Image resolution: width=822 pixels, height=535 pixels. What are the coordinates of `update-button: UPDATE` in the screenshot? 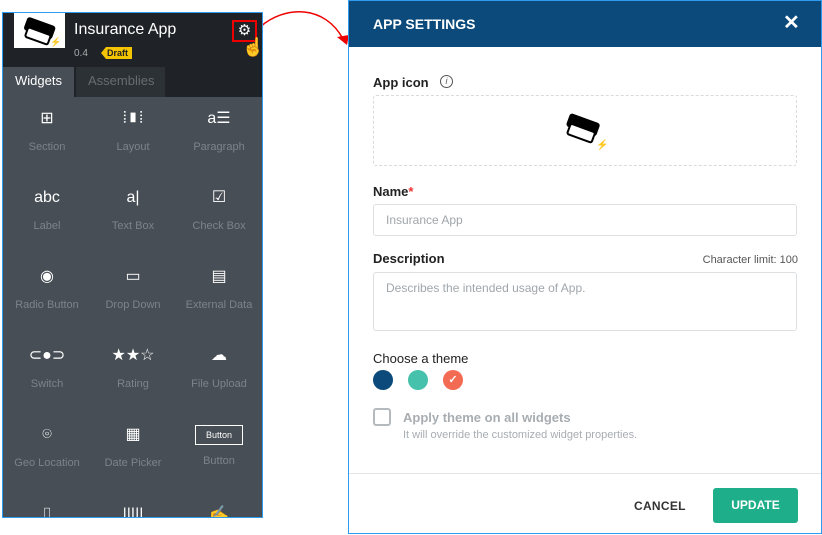 It's located at (755, 505).